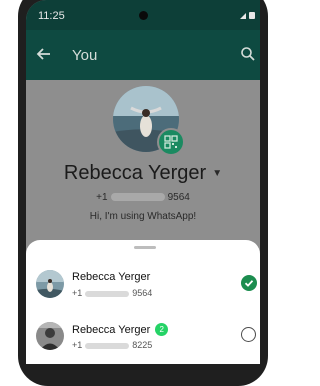  Describe the element at coordinates (143, 216) in the screenshot. I see `profile-status: Hi, I'm using WhatsApp!` at that location.